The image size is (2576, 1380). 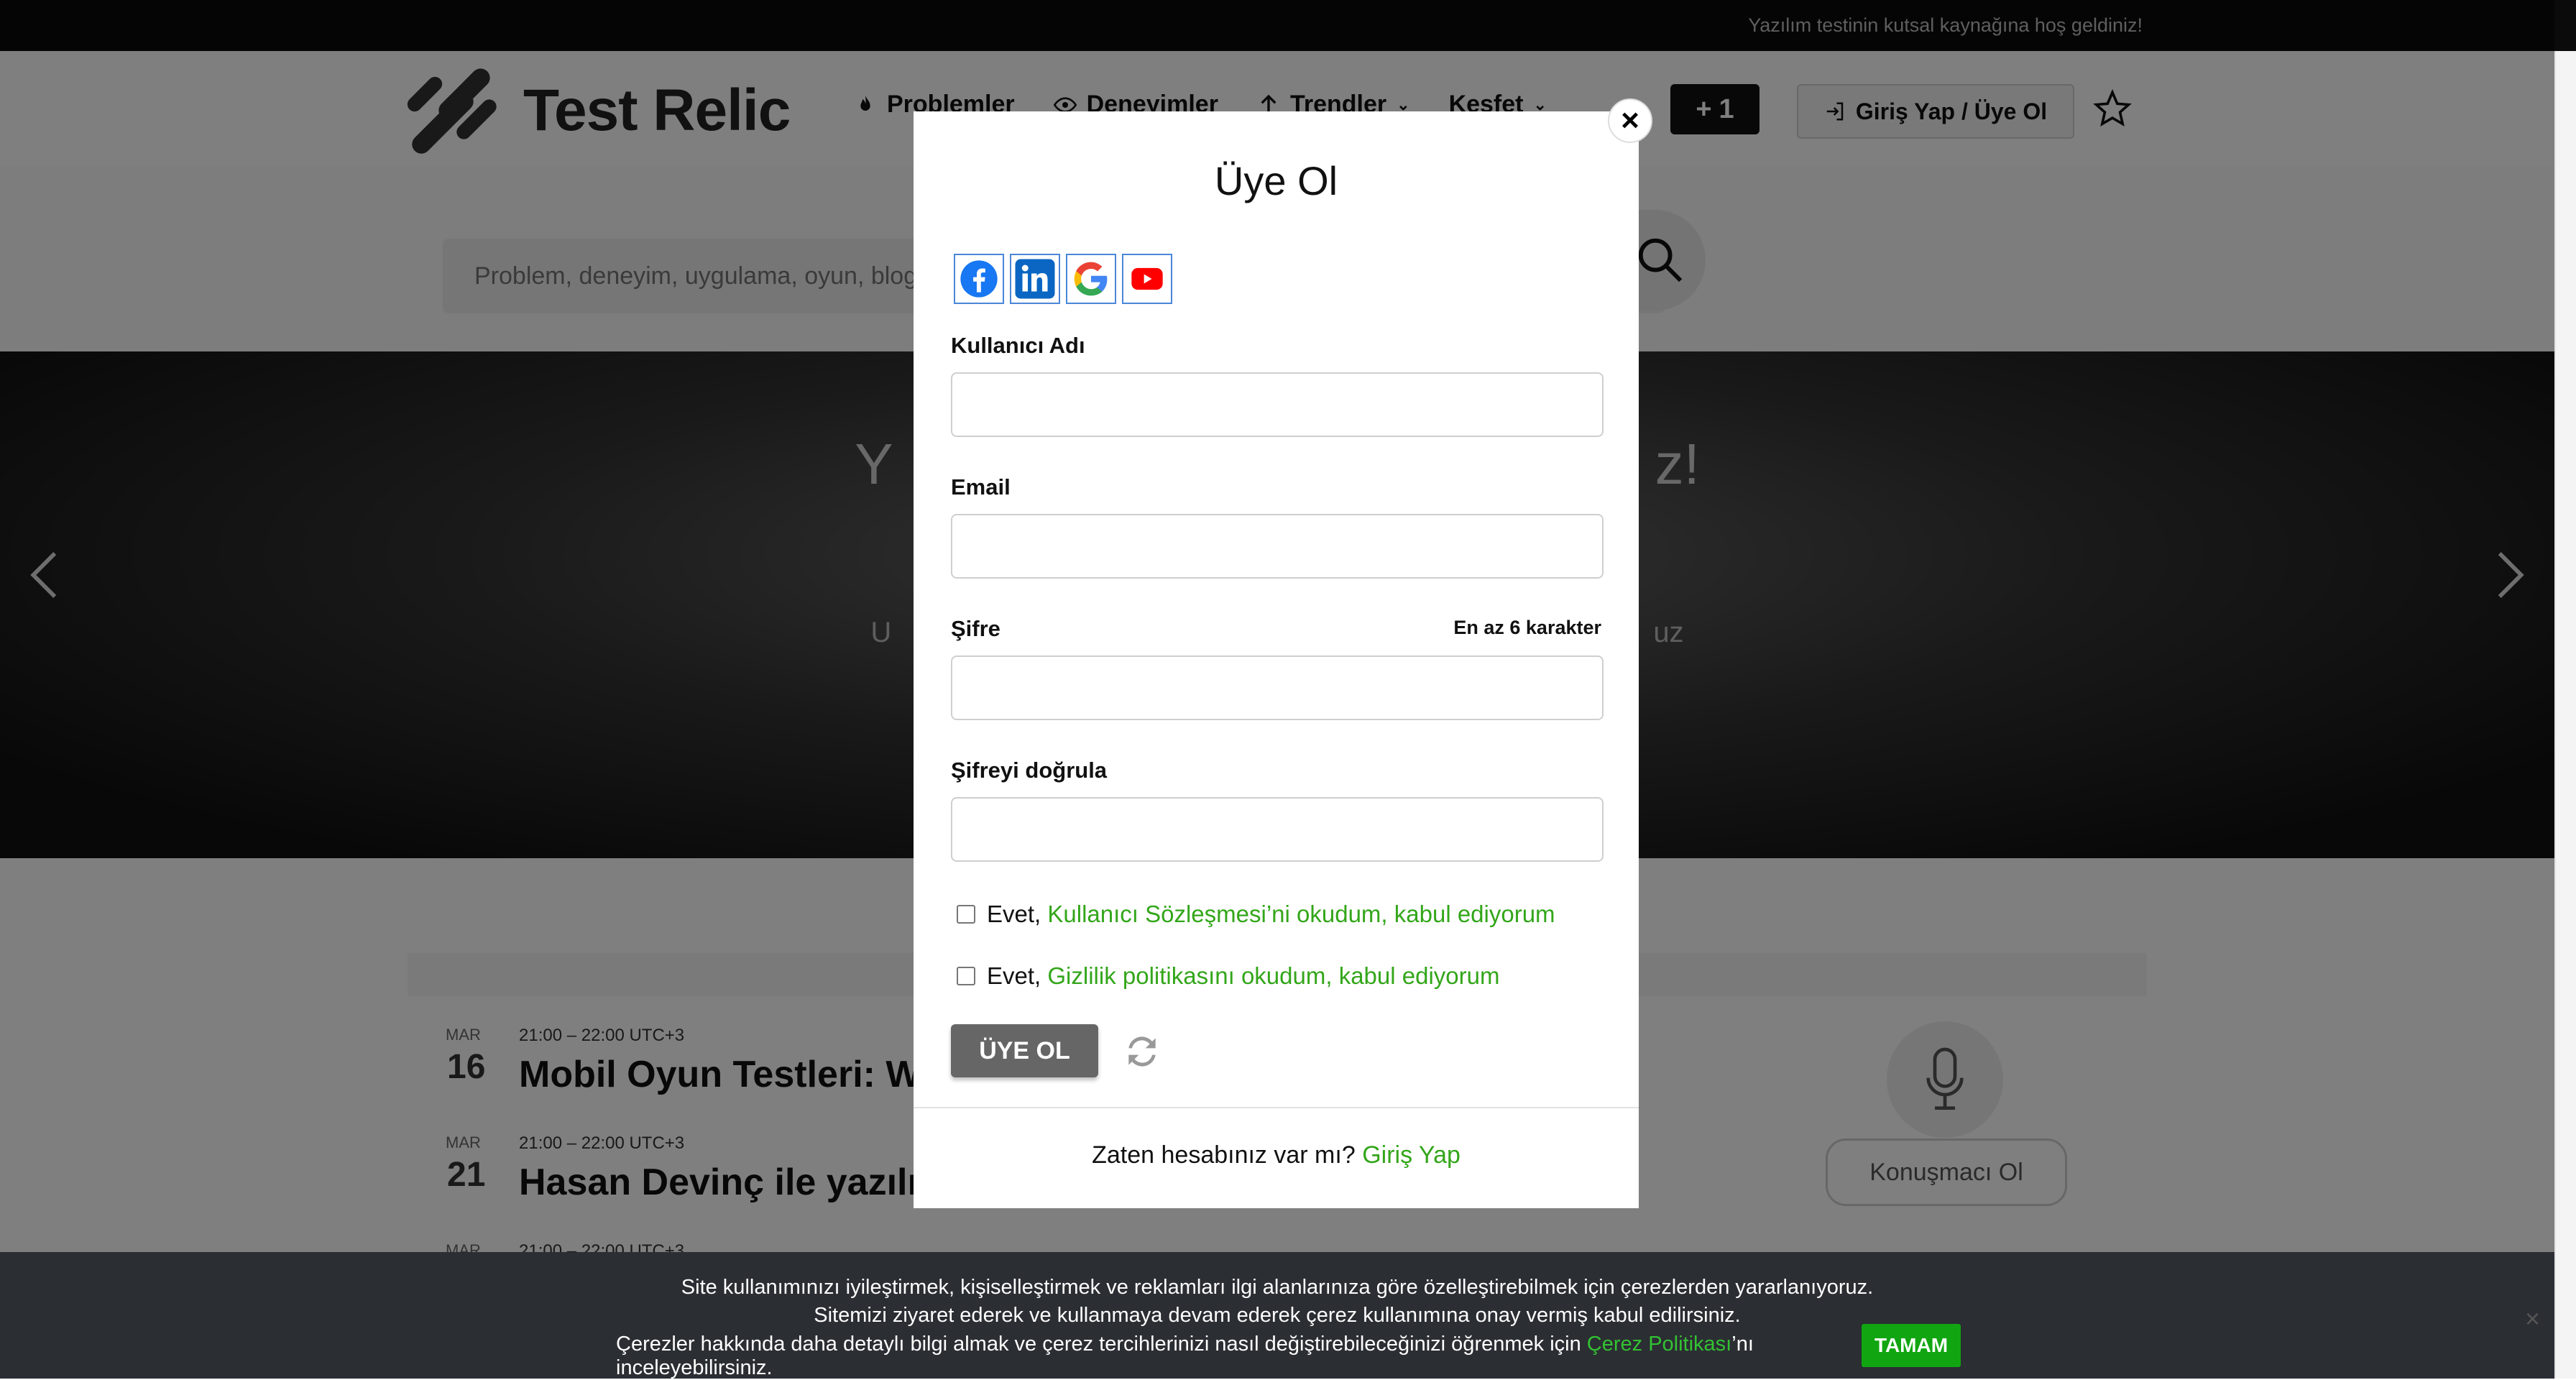 I want to click on linkedin-icon, so click(x=1035, y=279).